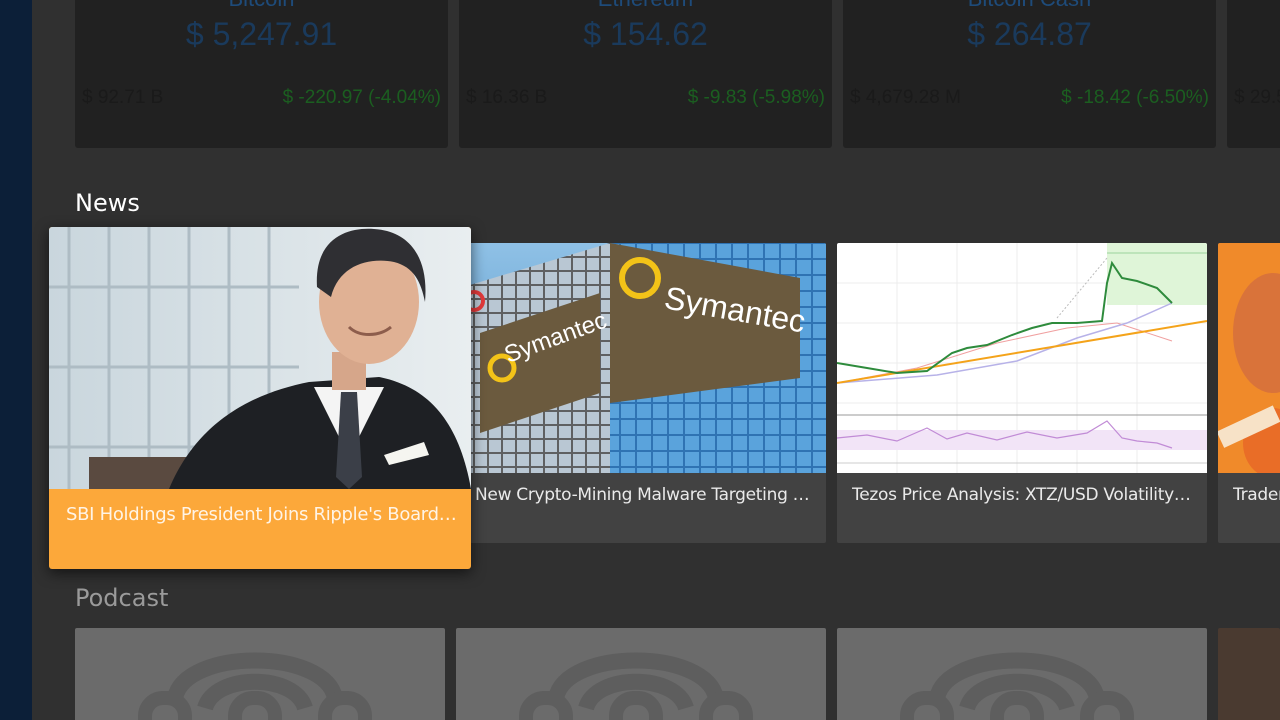 This screenshot has width=1280, height=720. What do you see at coordinates (261, 4) in the screenshot?
I see `coin-name: Bitcoin` at bounding box center [261, 4].